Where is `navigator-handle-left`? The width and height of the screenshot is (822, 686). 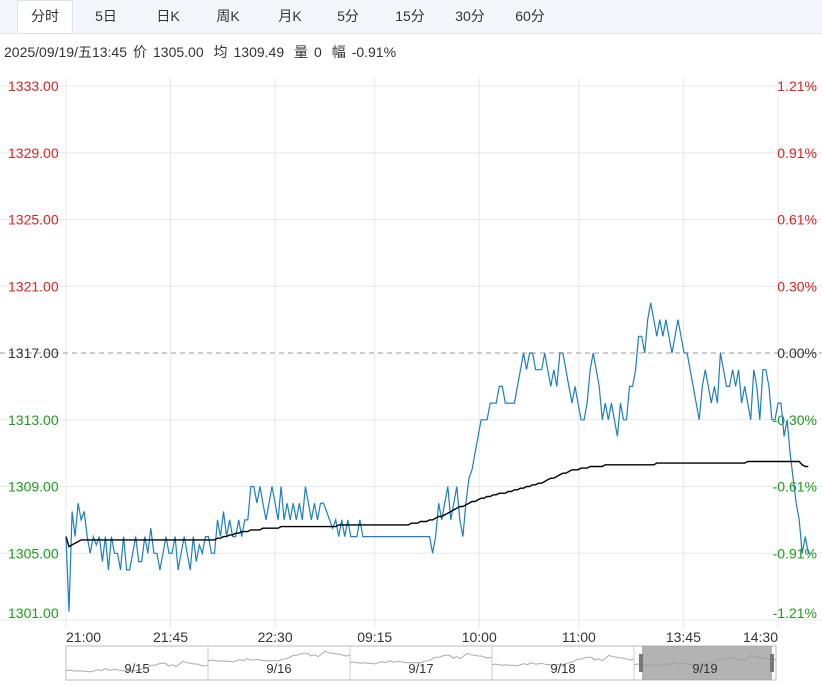 navigator-handle-left is located at coordinates (641, 663).